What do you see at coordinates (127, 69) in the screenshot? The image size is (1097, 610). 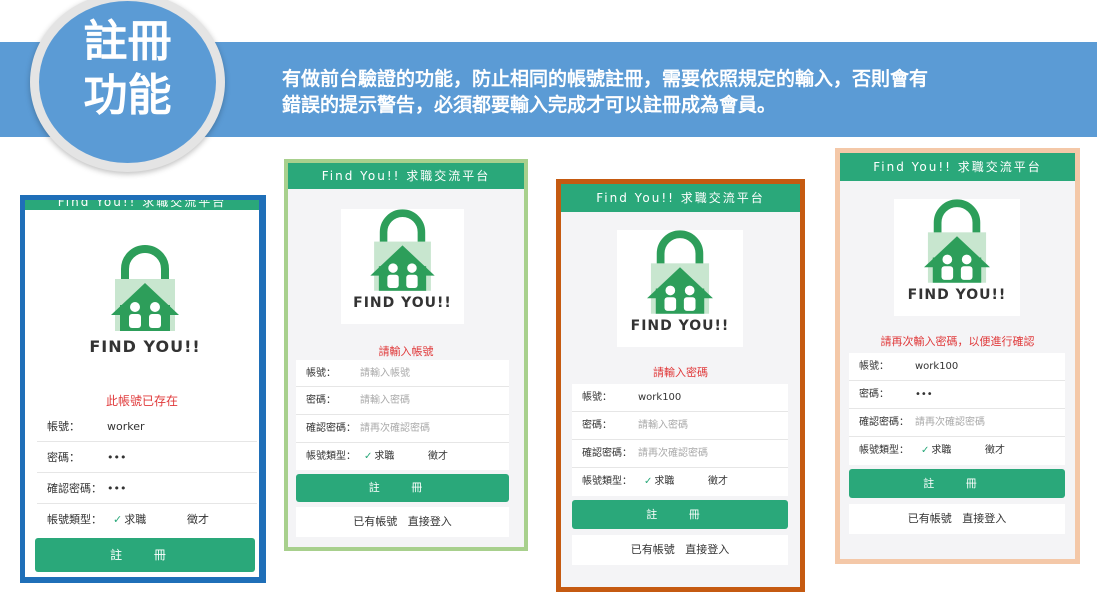 I see `page-title: 註冊 功能` at bounding box center [127, 69].